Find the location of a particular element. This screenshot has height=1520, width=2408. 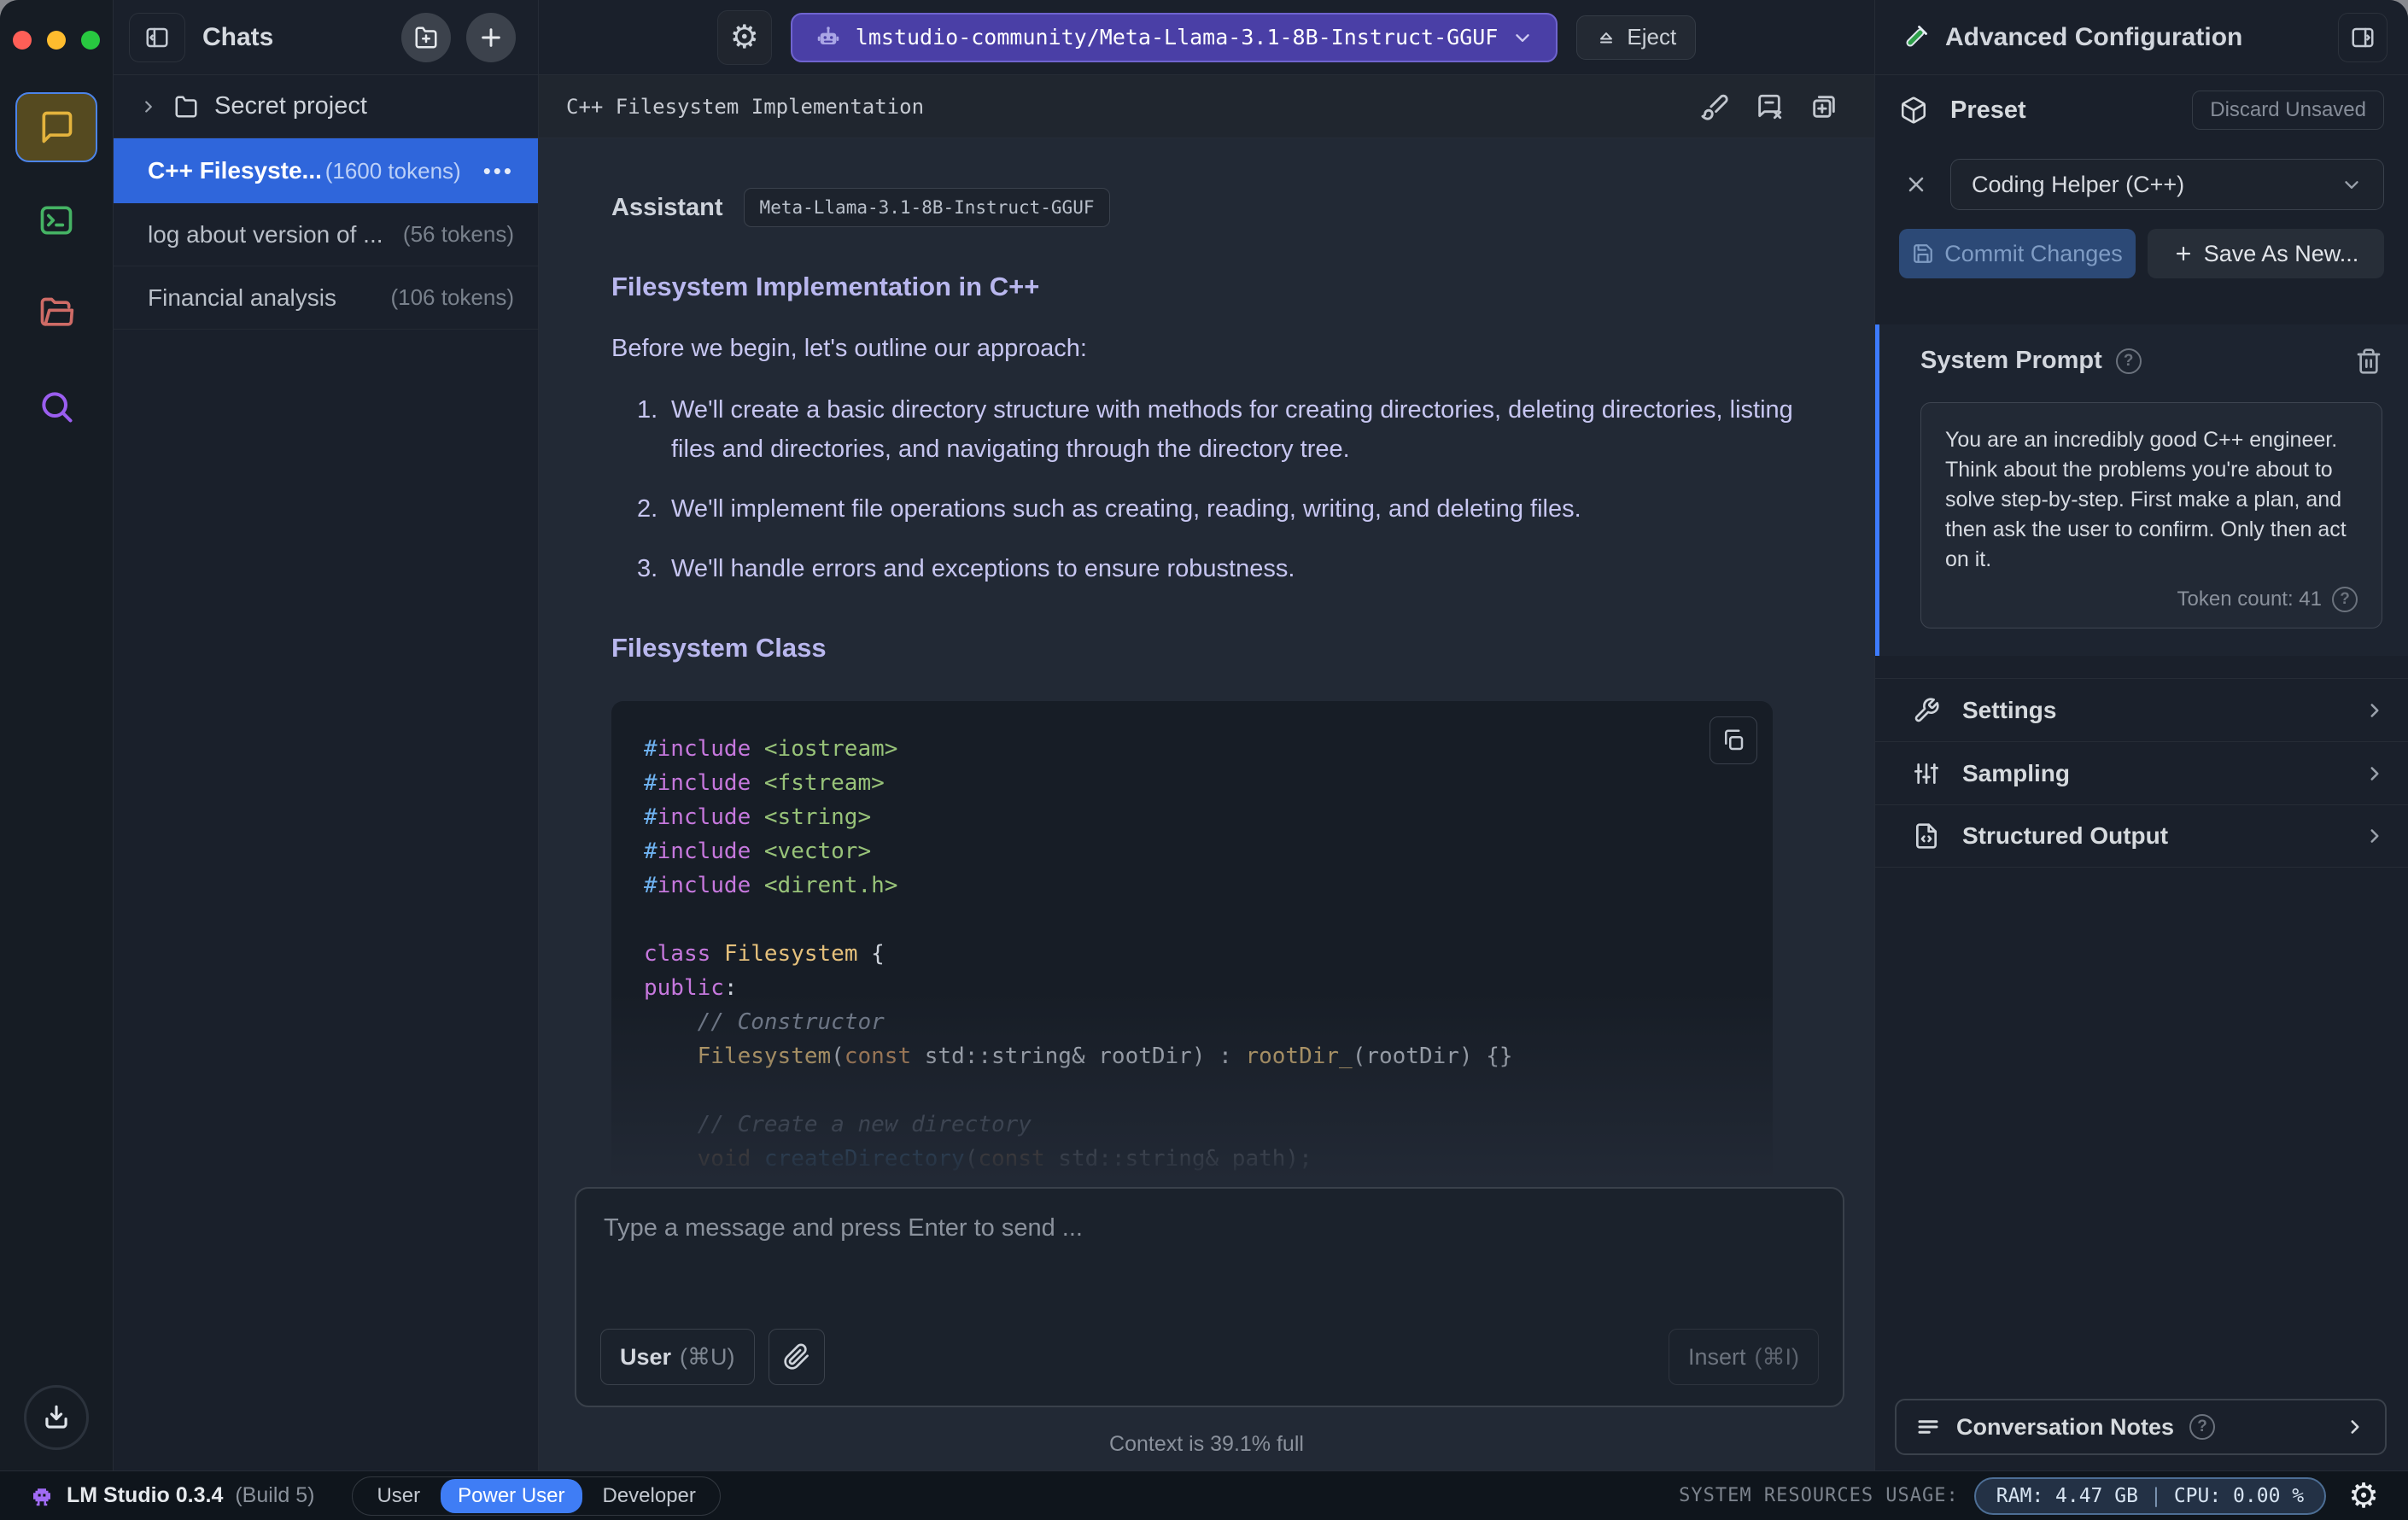

resources-usage-pill: RAM: 4.47 GB | CPU: 0.00 % is located at coordinates (2150, 1495).